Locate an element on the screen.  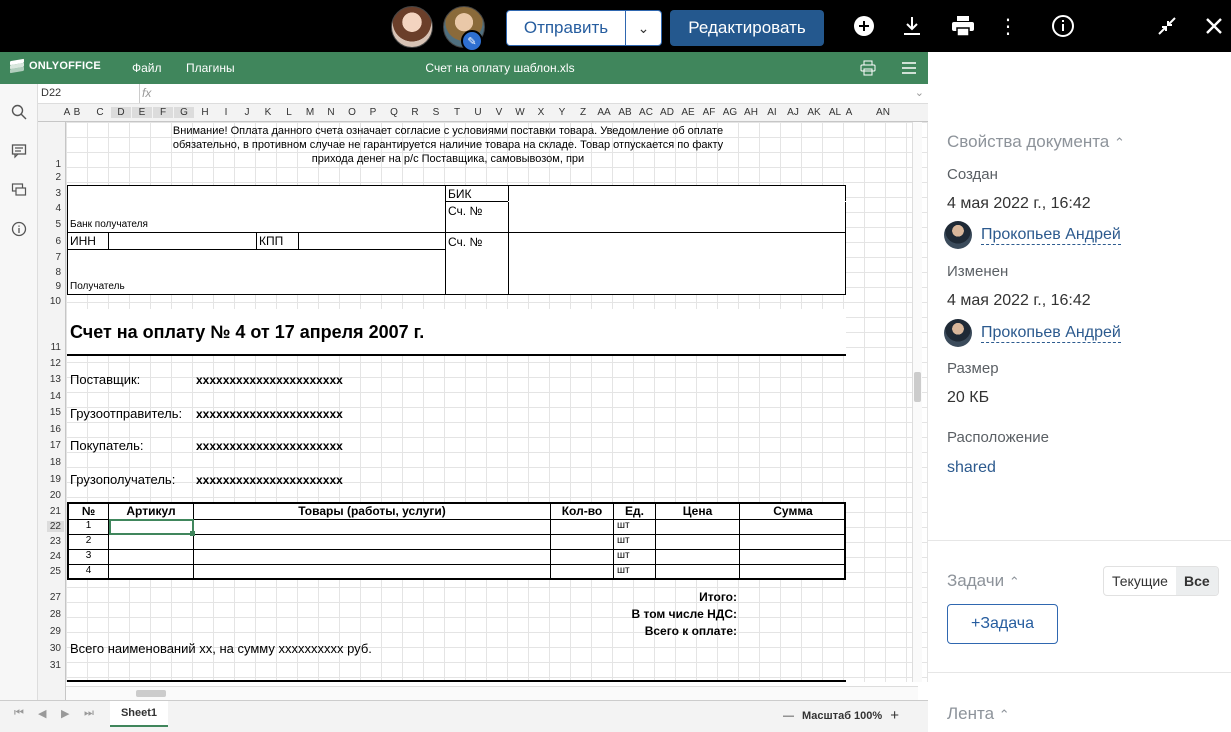
row-header: 11 is located at coordinates (56, 347).